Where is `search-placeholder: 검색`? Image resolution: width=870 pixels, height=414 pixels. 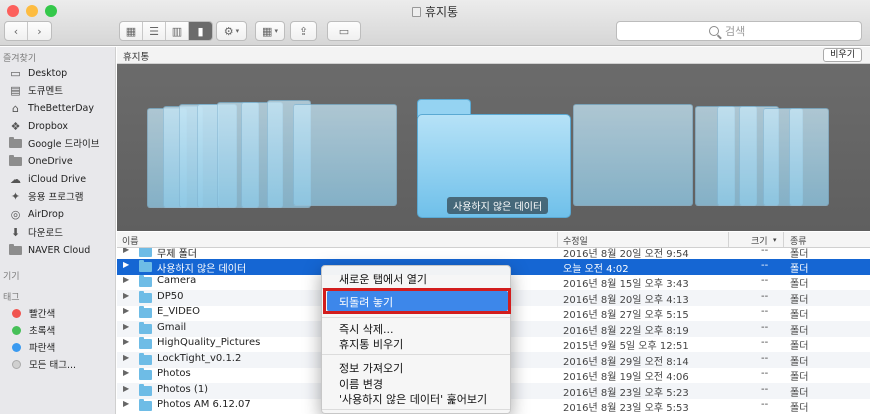 search-placeholder: 검색 is located at coordinates (735, 31).